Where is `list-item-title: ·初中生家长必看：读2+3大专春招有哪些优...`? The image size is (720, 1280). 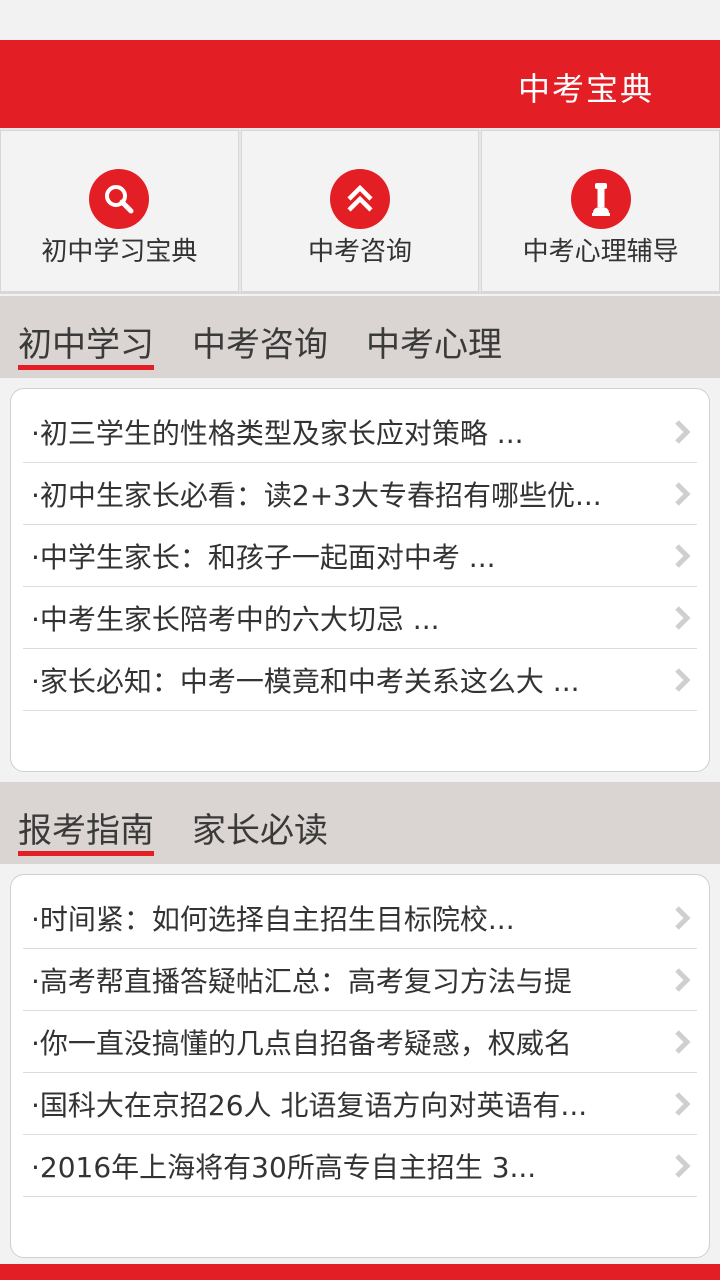
list-item-title: ·初中生家长必看：读2+3大专春招有哪些优... is located at coordinates (316, 495).